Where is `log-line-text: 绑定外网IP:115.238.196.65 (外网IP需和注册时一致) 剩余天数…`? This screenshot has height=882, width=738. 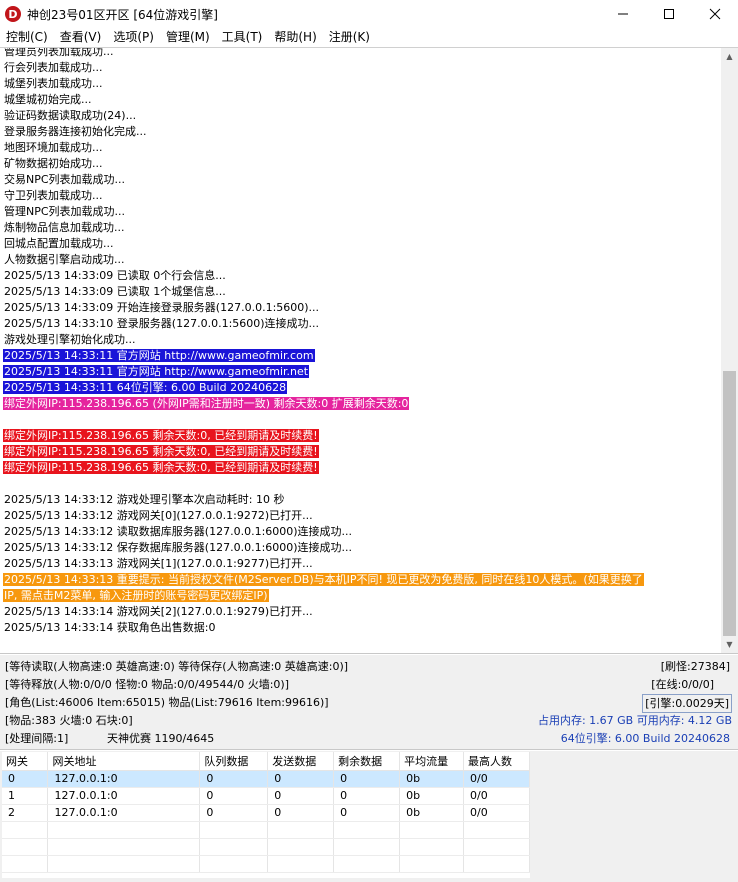 log-line-text: 绑定外网IP:115.238.196.65 (外网IP需和注册时一致) 剩余天数… is located at coordinates (206, 403).